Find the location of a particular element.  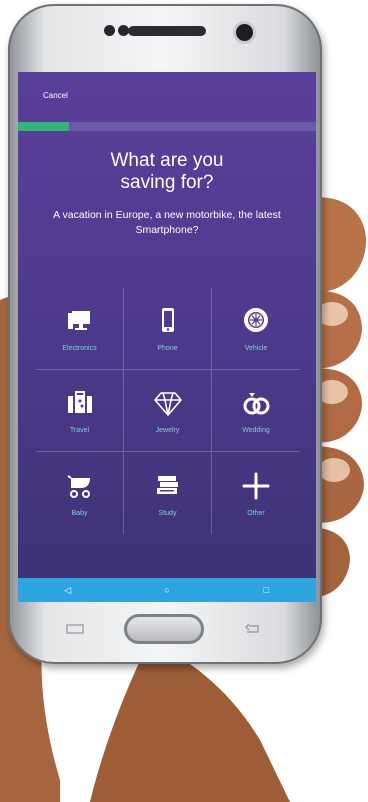

category-label: Phone is located at coordinates (167, 348).